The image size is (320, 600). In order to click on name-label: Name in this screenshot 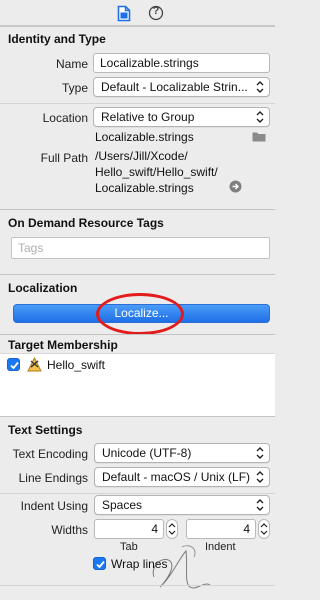, I will do `click(71, 64)`.